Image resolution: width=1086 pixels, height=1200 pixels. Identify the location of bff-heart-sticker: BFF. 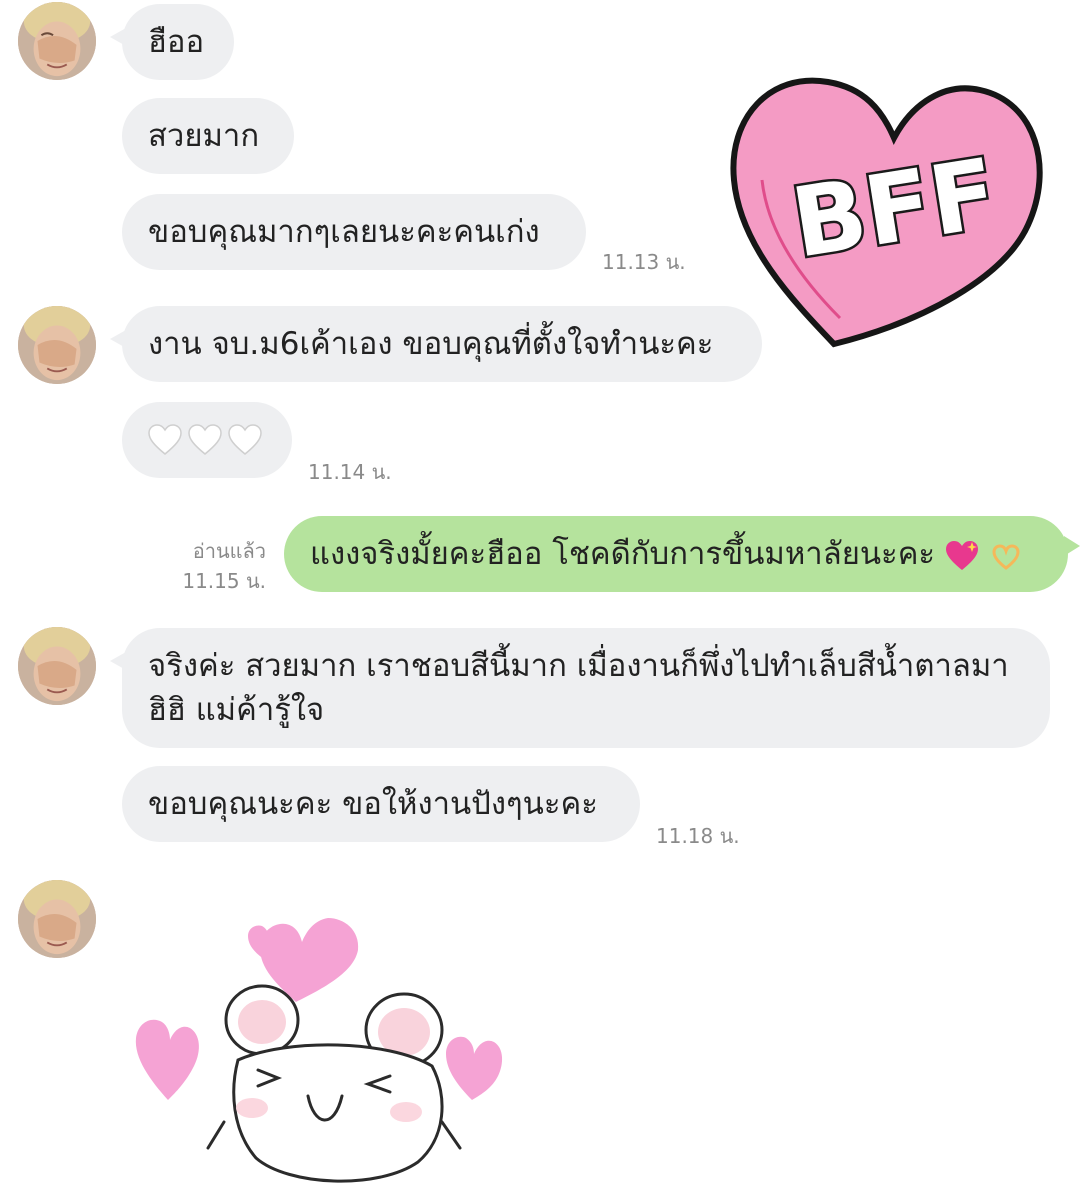
(887, 207).